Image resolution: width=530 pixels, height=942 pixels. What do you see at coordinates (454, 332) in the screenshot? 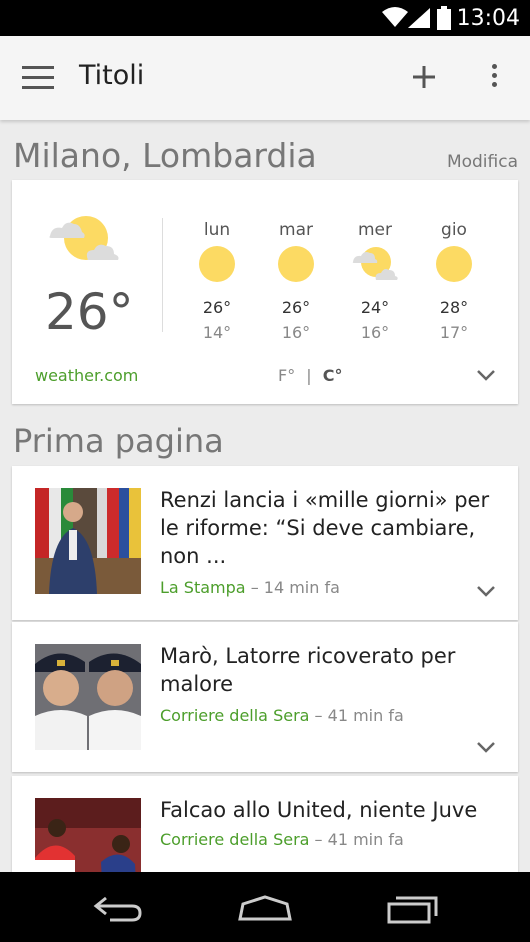
I see `forecast-low: 17°` at bounding box center [454, 332].